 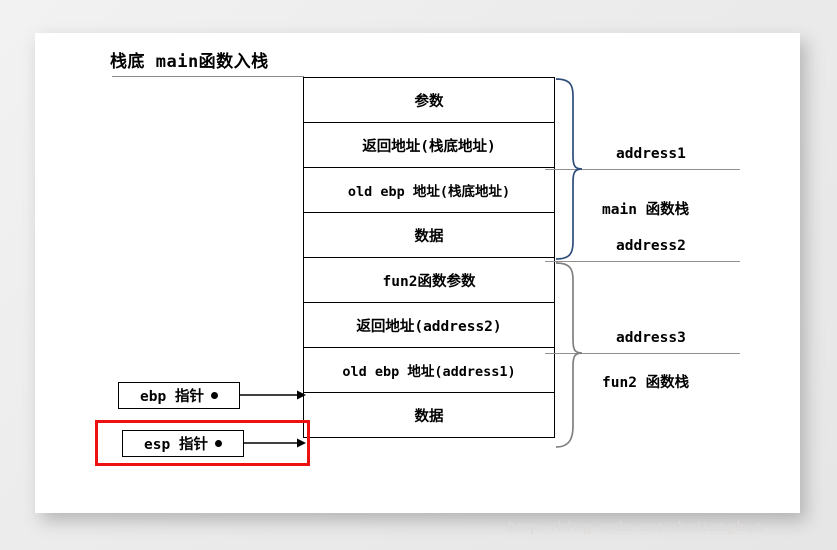 I want to click on address3-rule, so click(x=642, y=353).